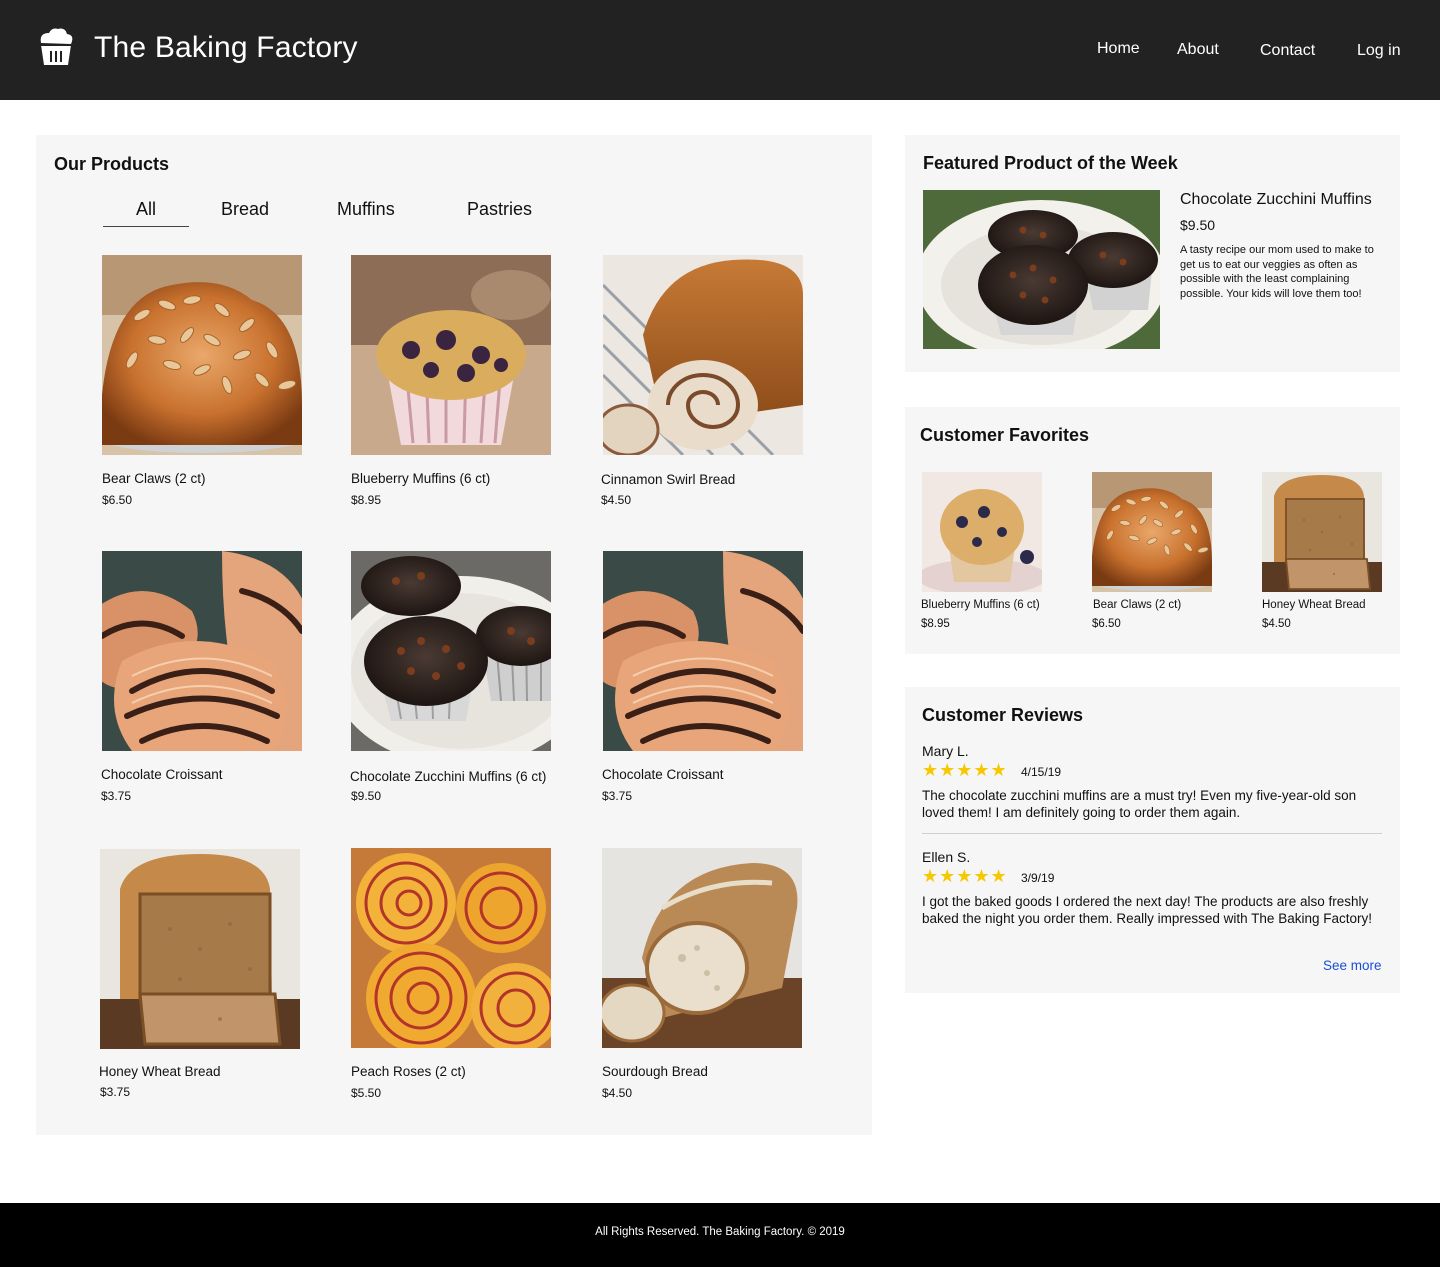 This screenshot has width=1440, height=1267. Describe the element at coordinates (56, 47) in the screenshot. I see `cupcake-icon` at that location.